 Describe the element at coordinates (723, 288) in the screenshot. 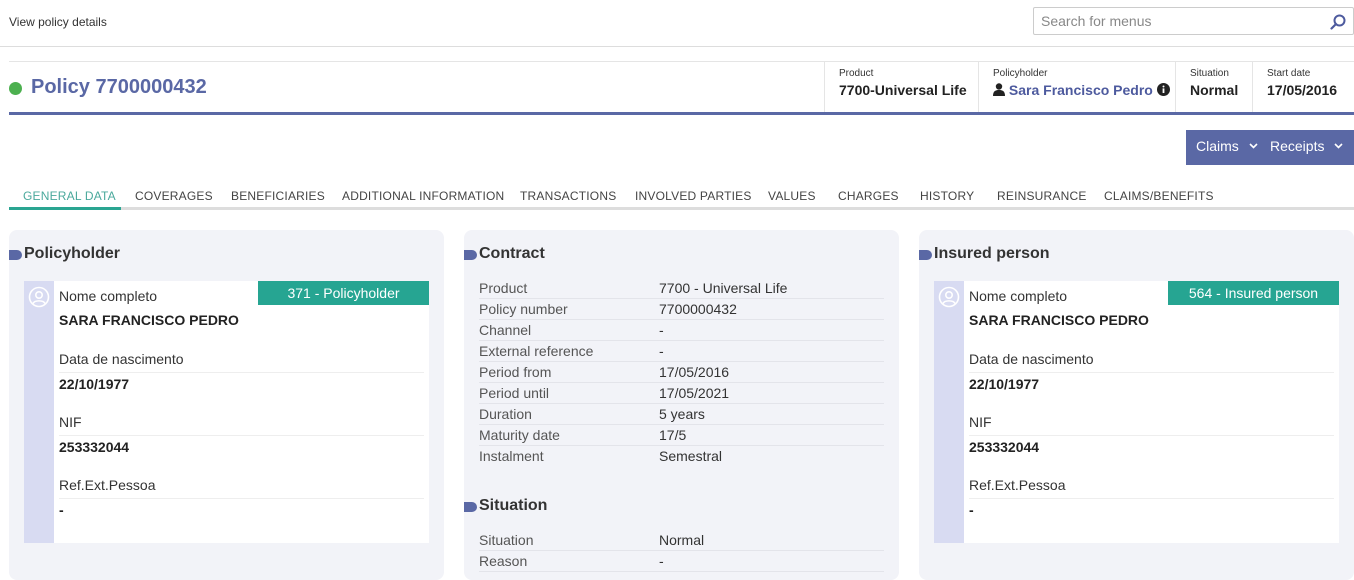

I see `row-value: 7700 - Universal Life` at that location.